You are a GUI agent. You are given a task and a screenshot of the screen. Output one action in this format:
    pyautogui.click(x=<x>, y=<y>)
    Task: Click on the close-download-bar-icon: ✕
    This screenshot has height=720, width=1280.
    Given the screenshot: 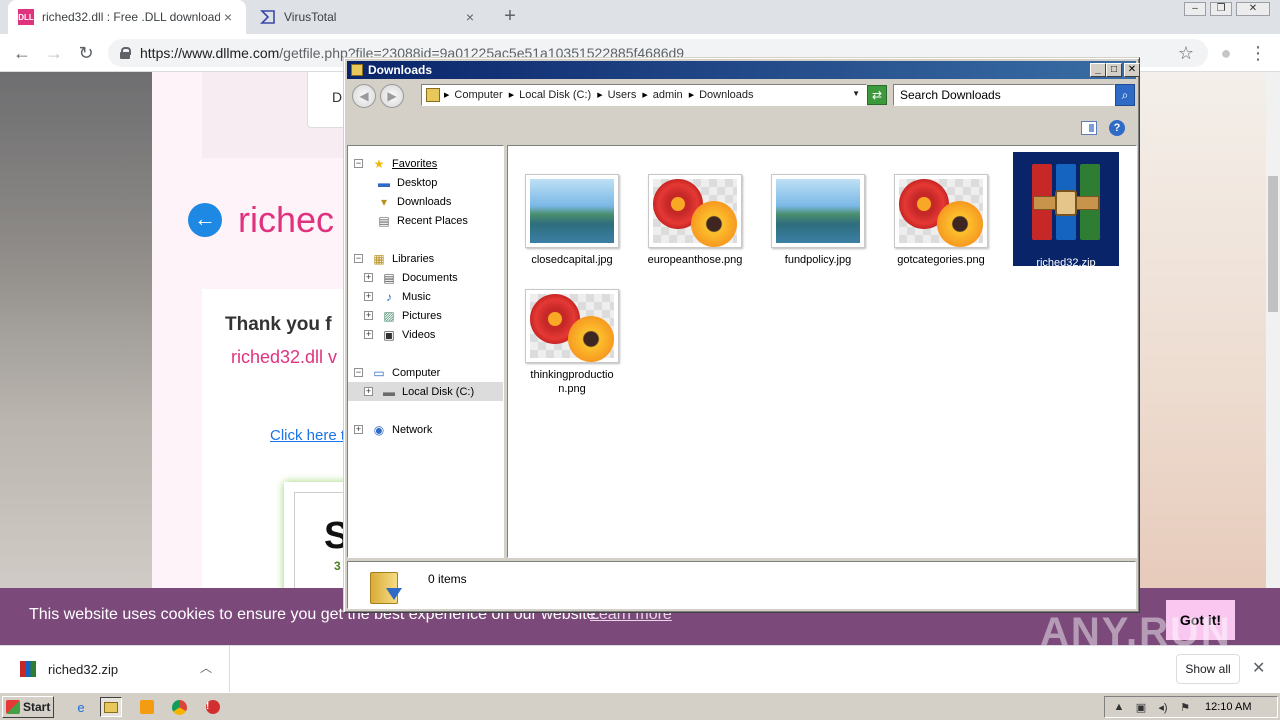 What is the action you would take?
    pyautogui.click(x=1258, y=668)
    